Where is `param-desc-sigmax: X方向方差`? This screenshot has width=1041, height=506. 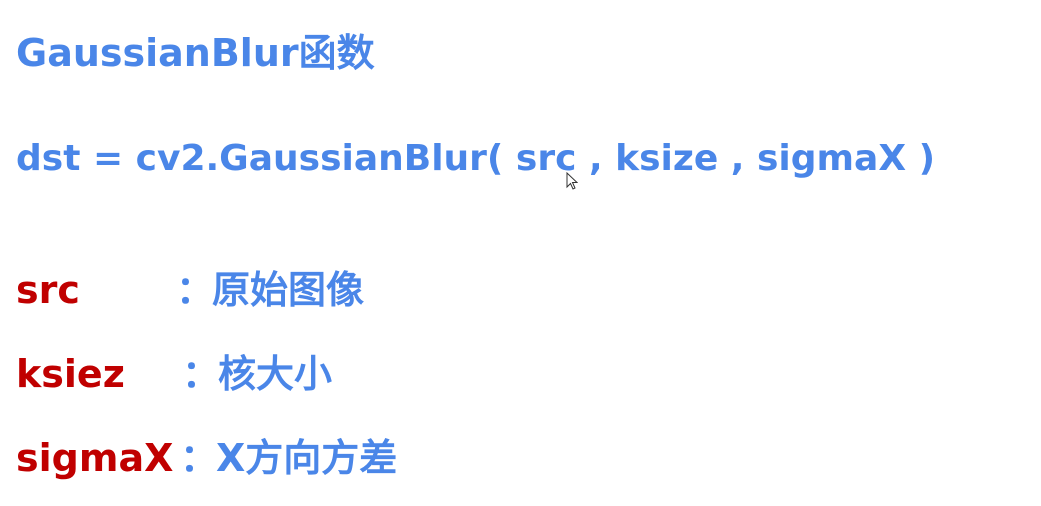 param-desc-sigmax: X方向方差 is located at coordinates (307, 458).